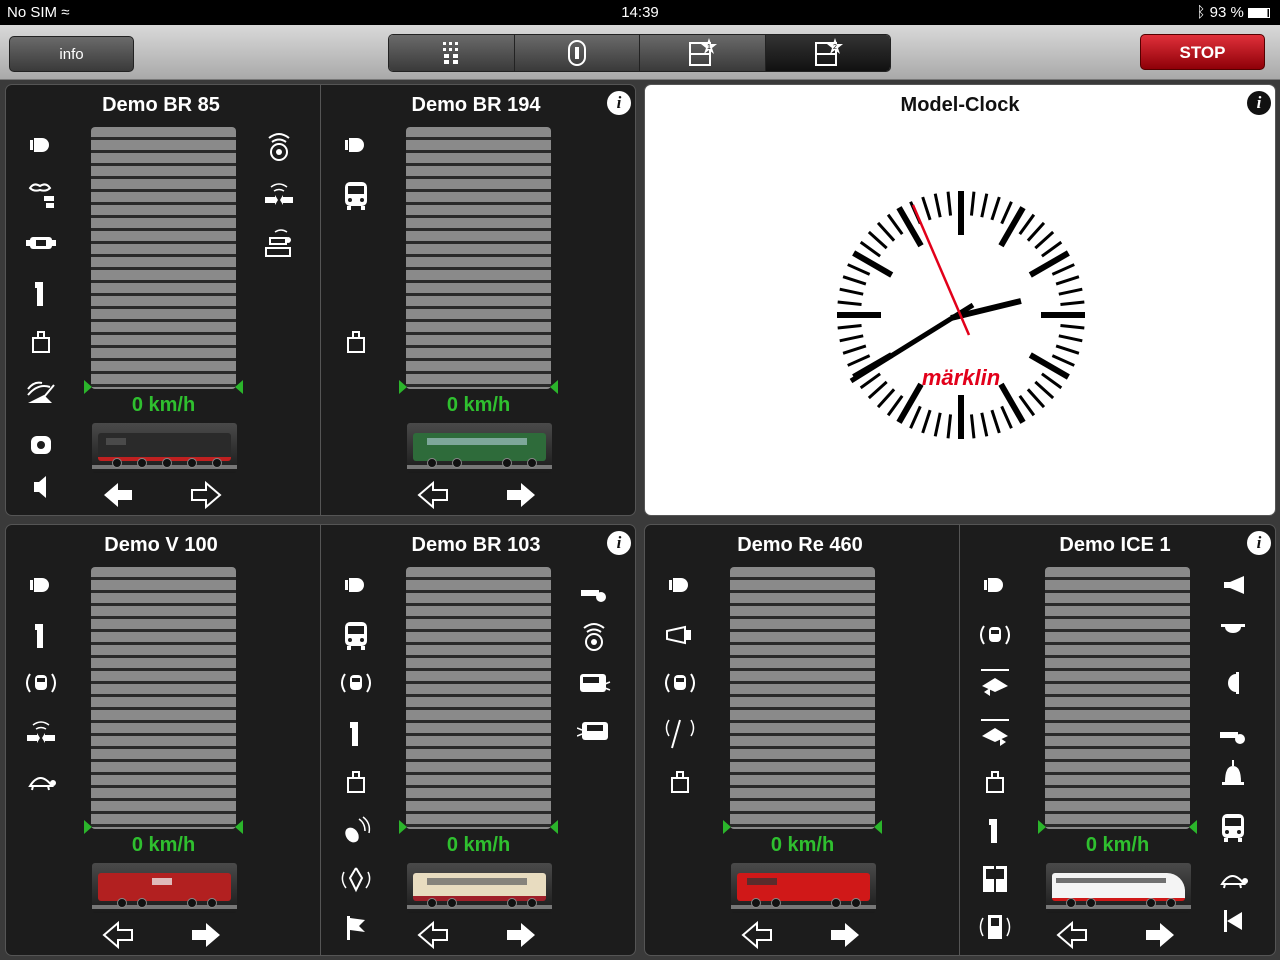 Image resolution: width=1280 pixels, height=960 pixels. What do you see at coordinates (1233, 773) in the screenshot?
I see `bell-function-icon` at bounding box center [1233, 773].